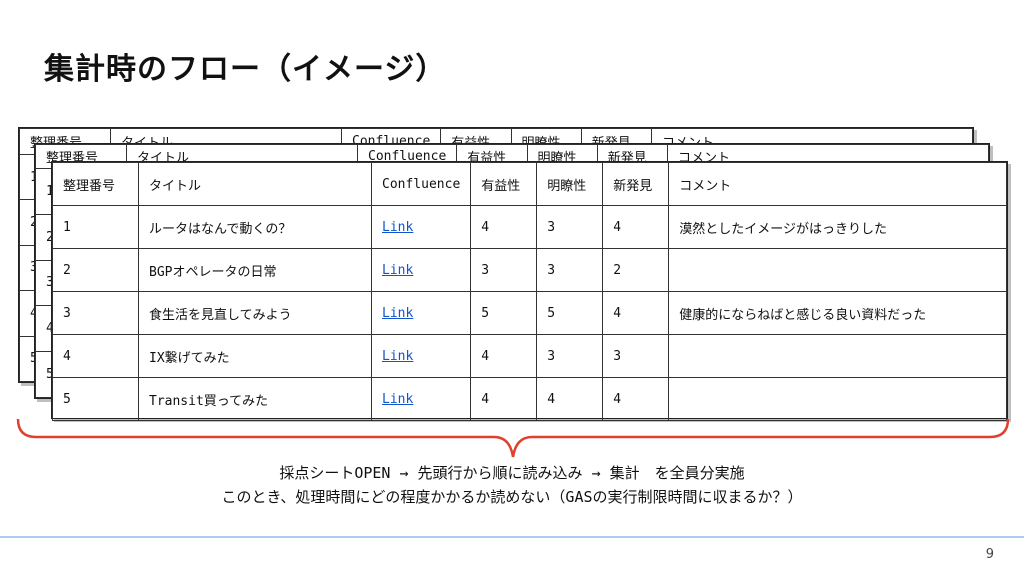 This screenshot has height=573, width=1024. What do you see at coordinates (504, 313) in the screenshot?
I see `cell-usefulness: 5` at bounding box center [504, 313].